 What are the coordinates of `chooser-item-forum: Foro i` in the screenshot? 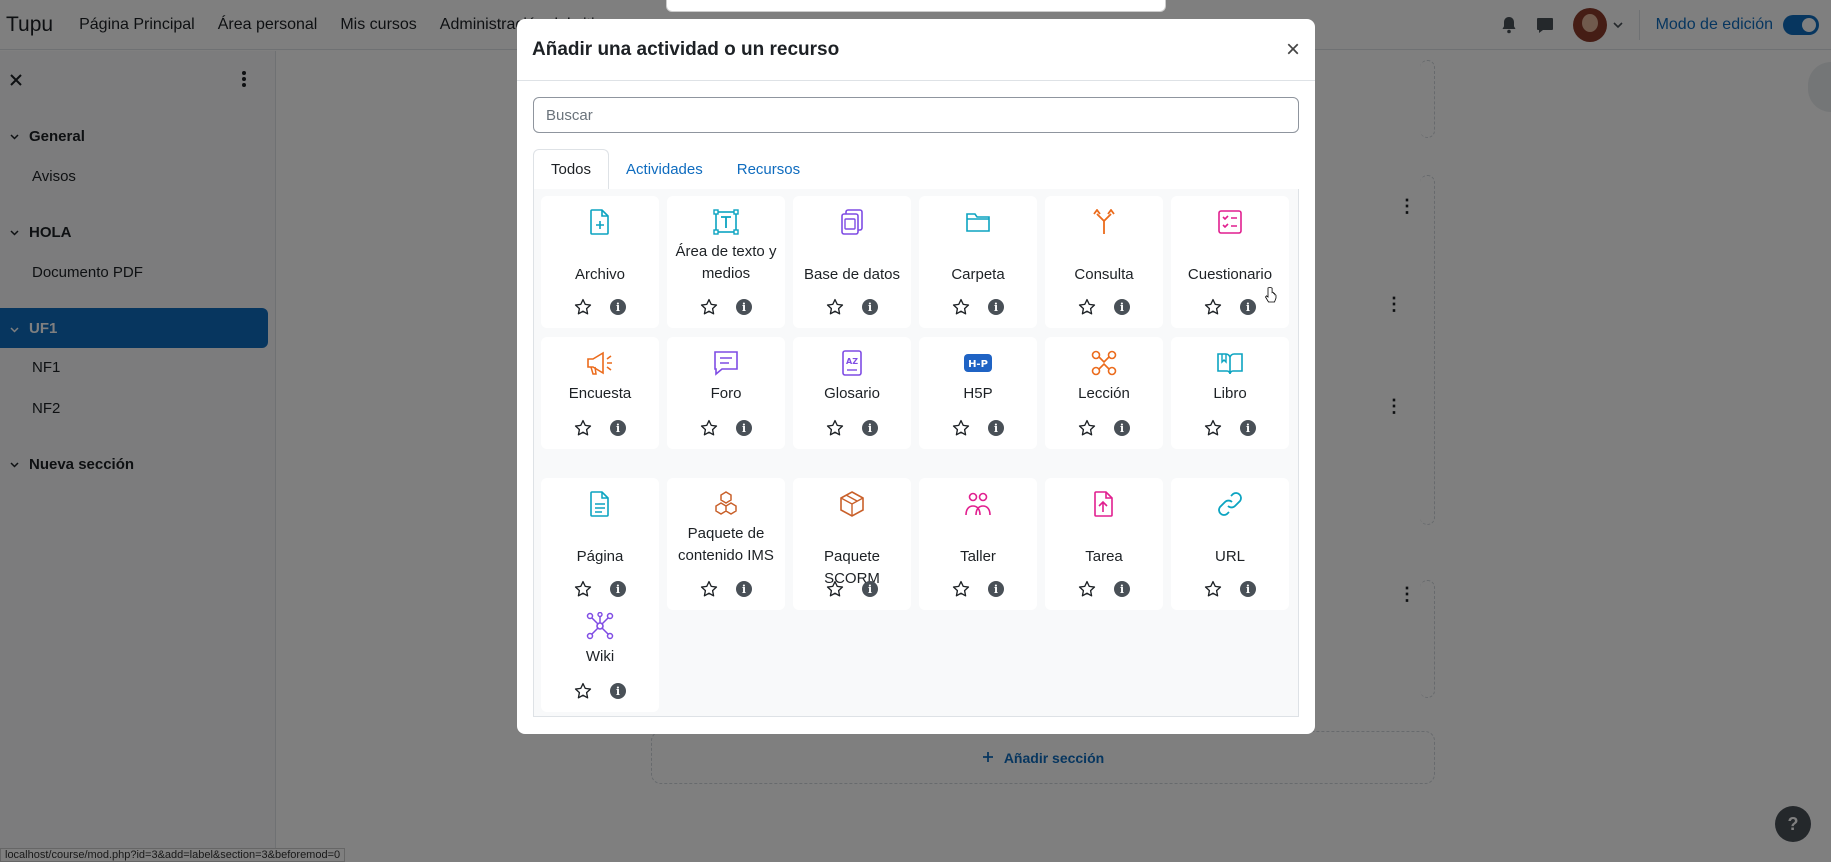 It's located at (726, 393).